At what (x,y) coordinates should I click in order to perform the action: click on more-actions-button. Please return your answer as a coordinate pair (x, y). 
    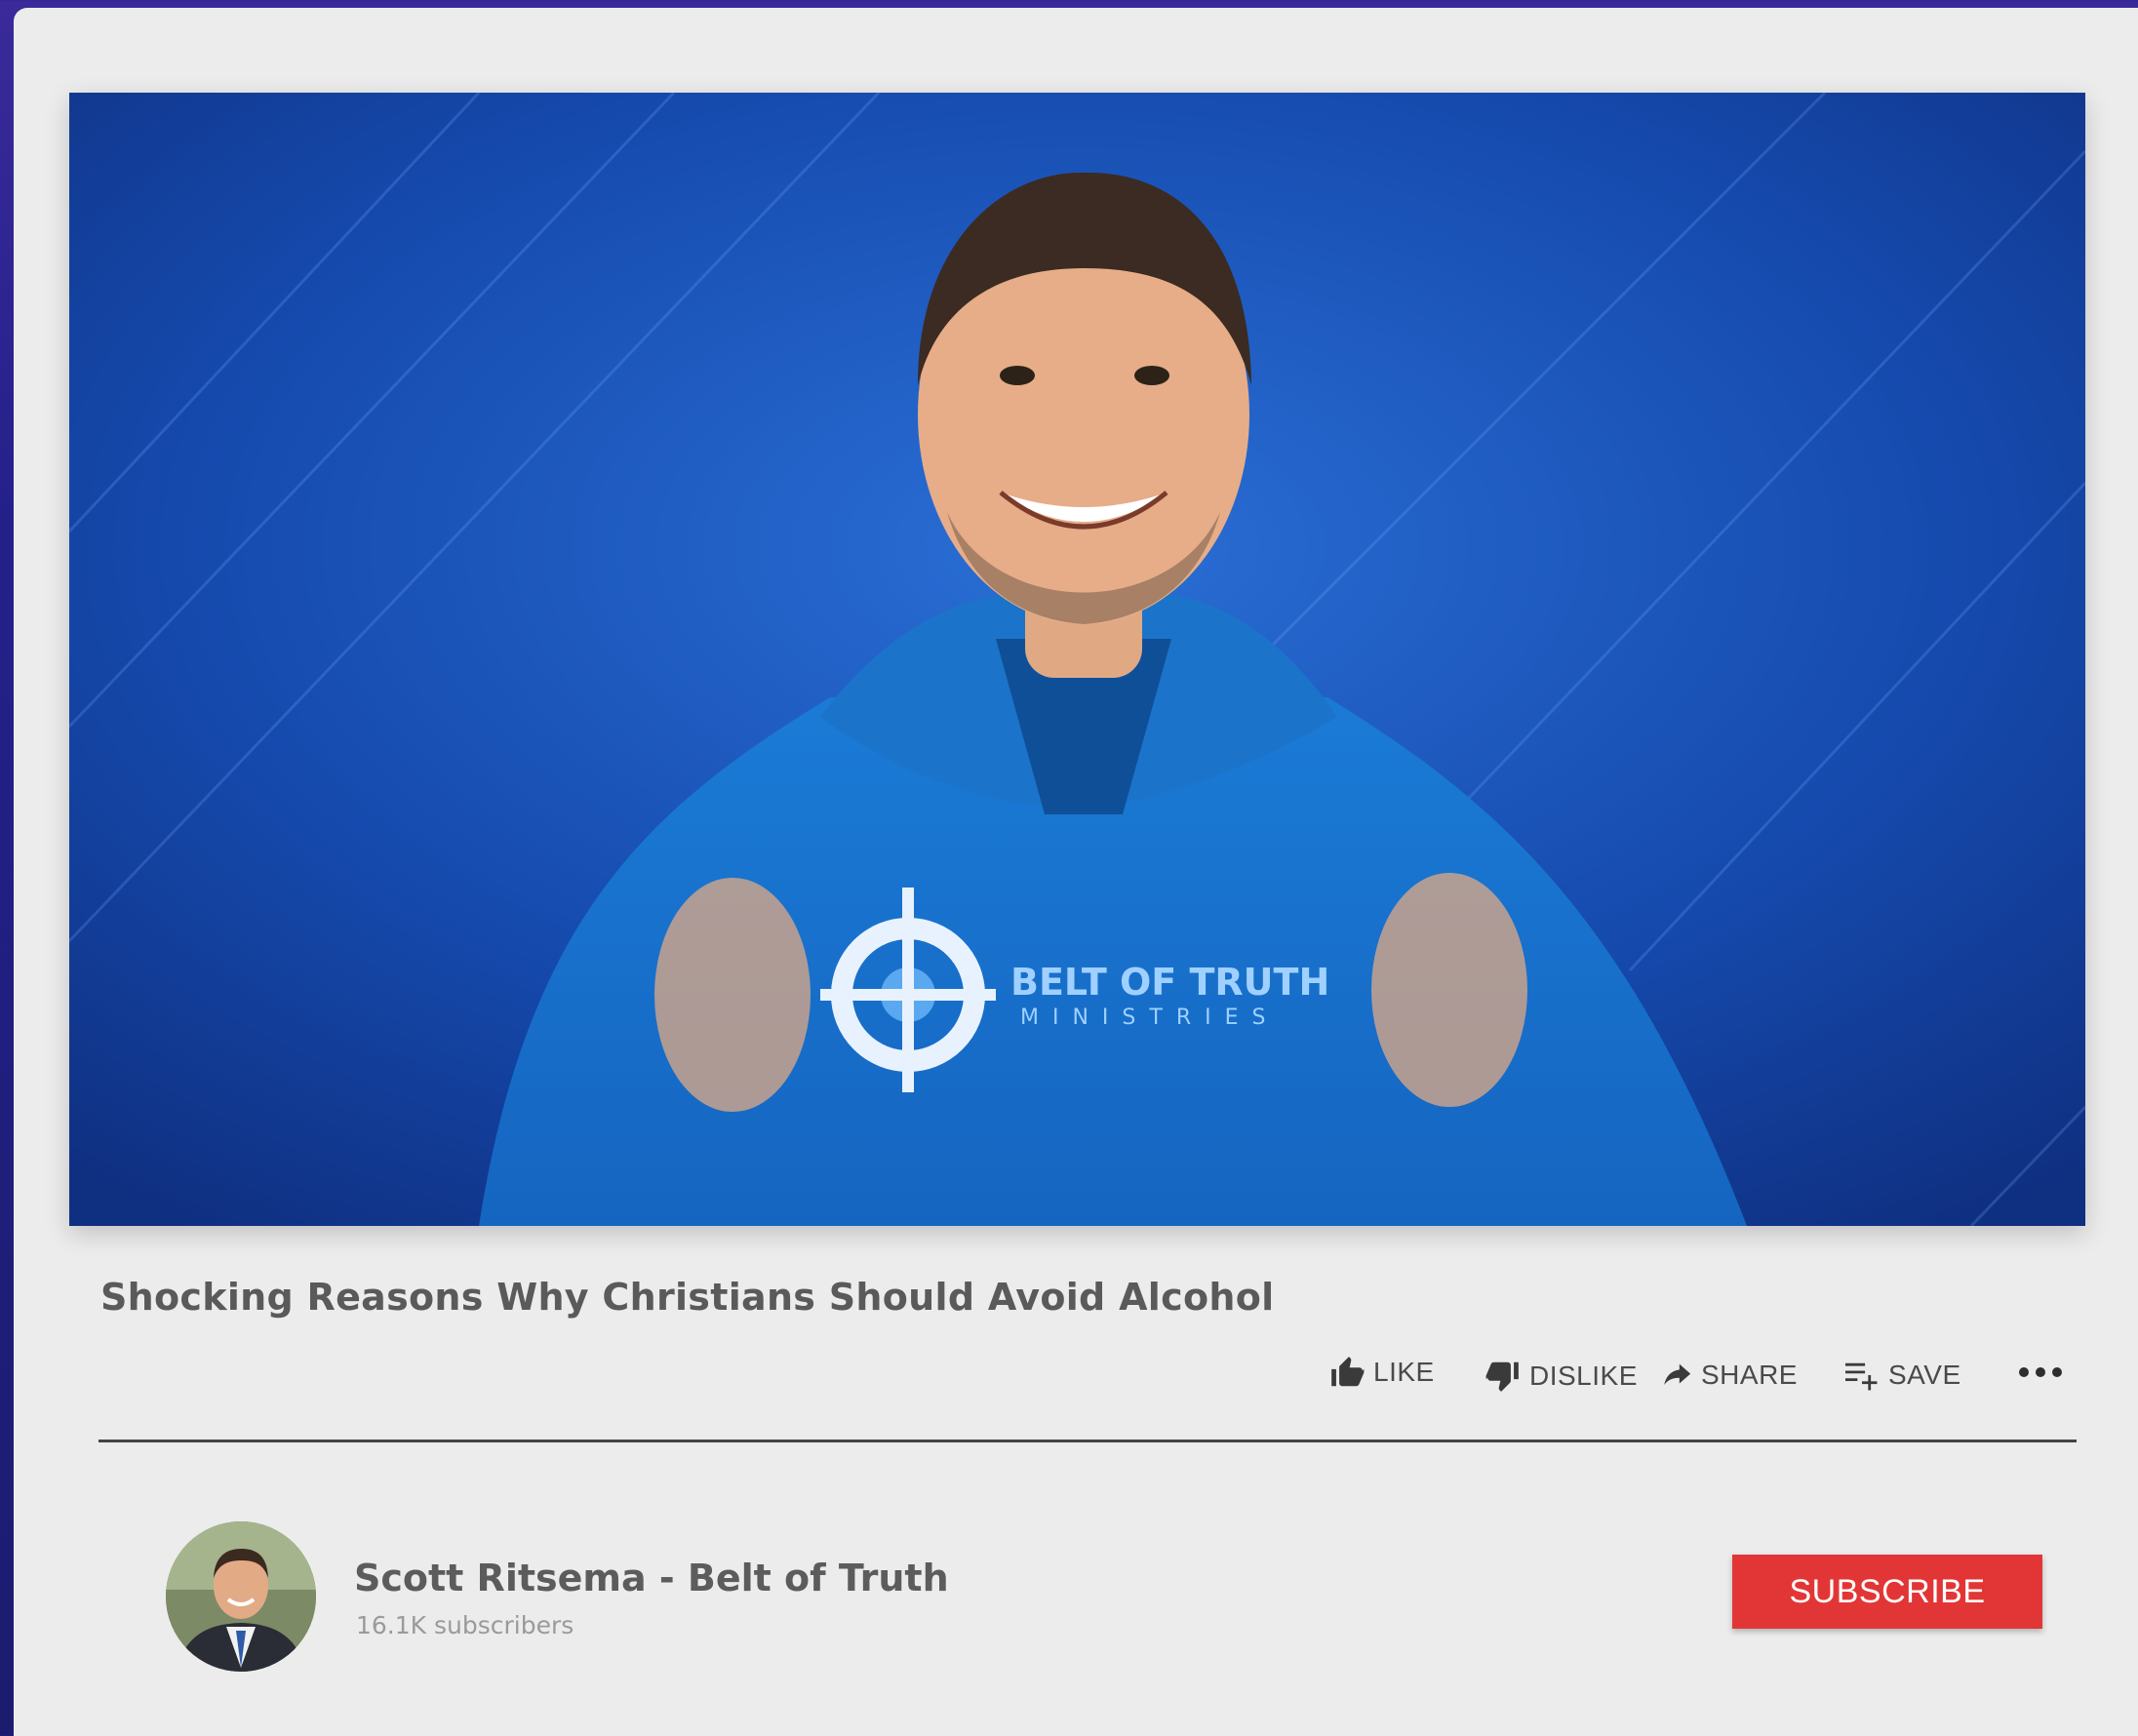
    Looking at the image, I should click on (2044, 1372).